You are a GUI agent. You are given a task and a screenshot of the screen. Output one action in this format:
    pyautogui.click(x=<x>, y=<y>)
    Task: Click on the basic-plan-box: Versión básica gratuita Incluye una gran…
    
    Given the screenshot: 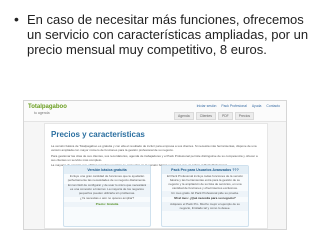 What is the action you would take?
    pyautogui.click(x=107, y=196)
    